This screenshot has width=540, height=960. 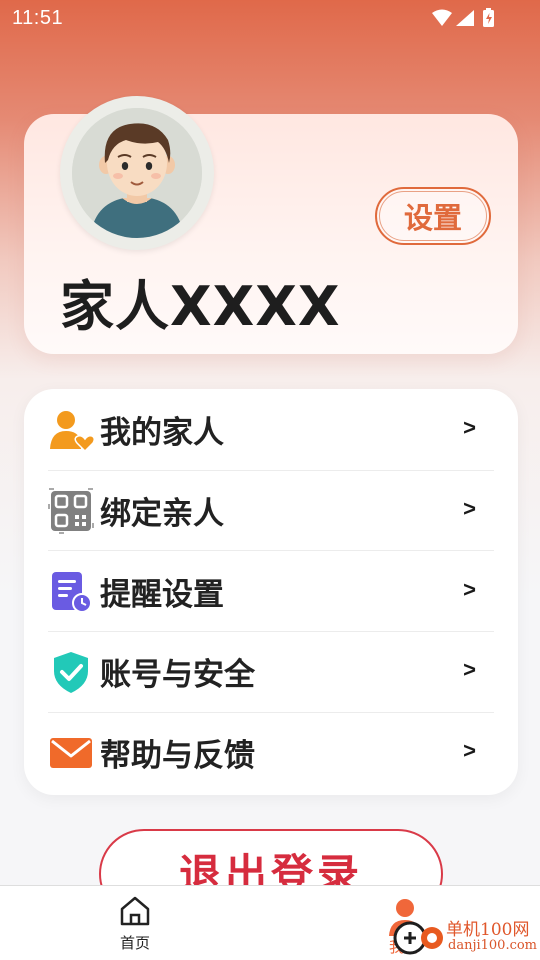 I want to click on nav-tab-home-label: 首页, so click(x=134, y=943).